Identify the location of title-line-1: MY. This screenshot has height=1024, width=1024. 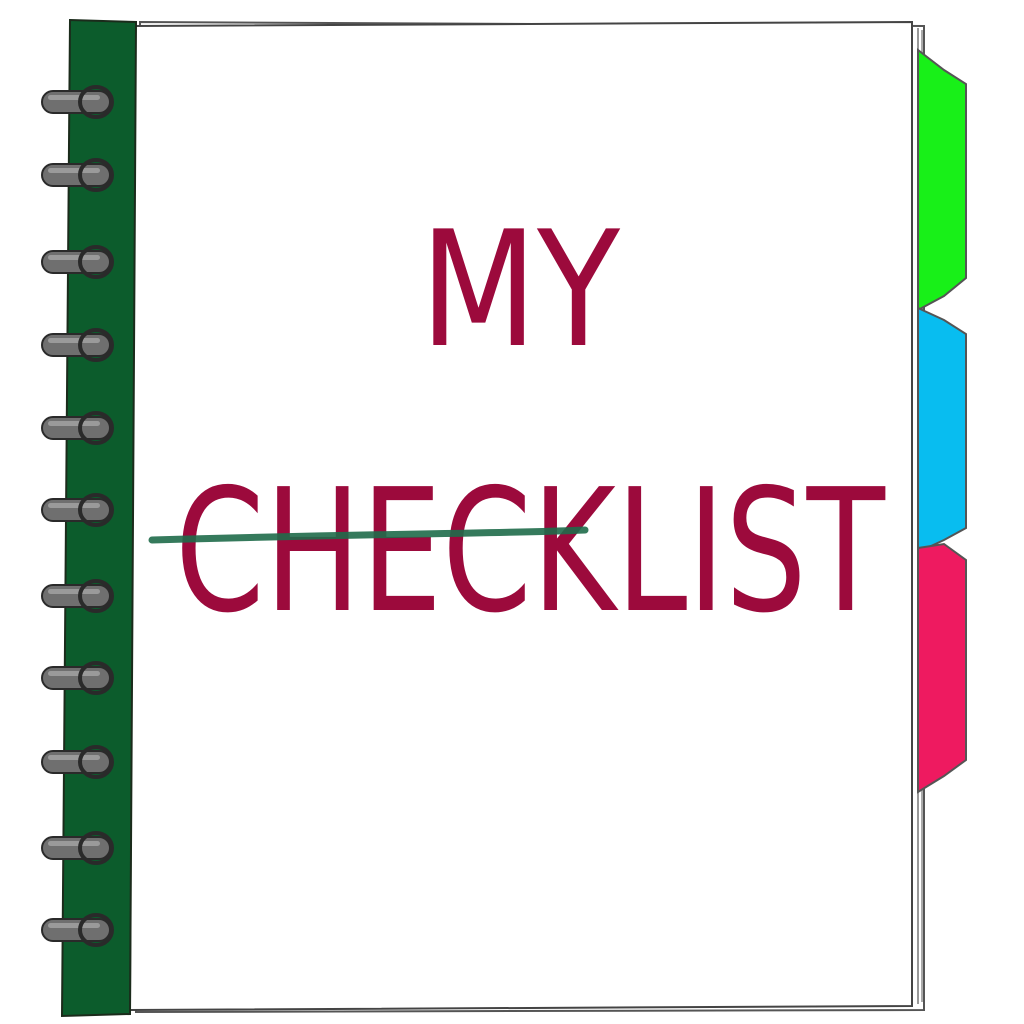
(520, 289).